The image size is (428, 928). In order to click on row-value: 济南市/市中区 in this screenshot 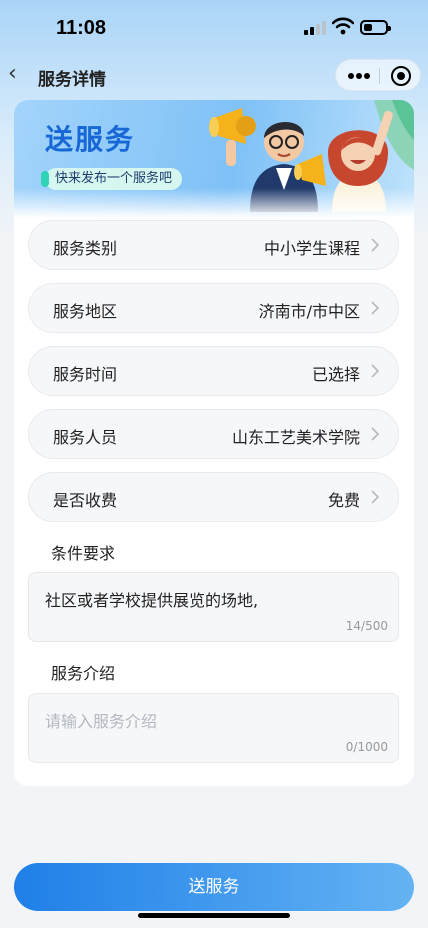, I will do `click(309, 311)`.